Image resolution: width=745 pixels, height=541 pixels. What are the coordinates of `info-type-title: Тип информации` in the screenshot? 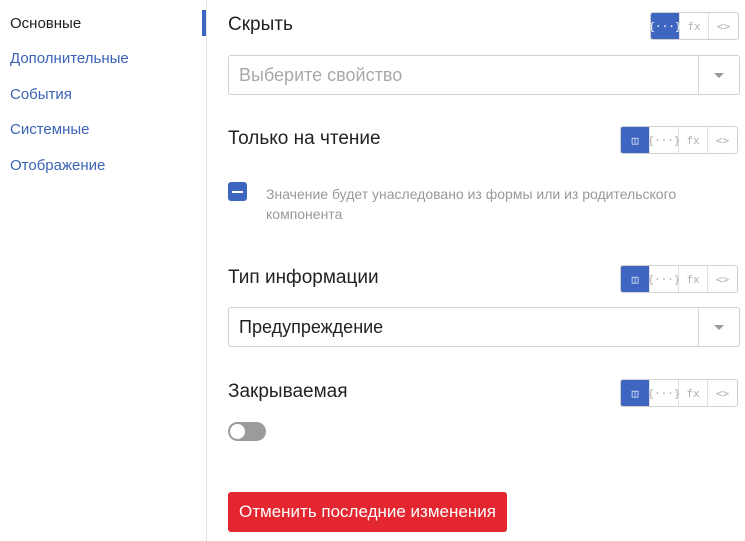 It's located at (303, 277).